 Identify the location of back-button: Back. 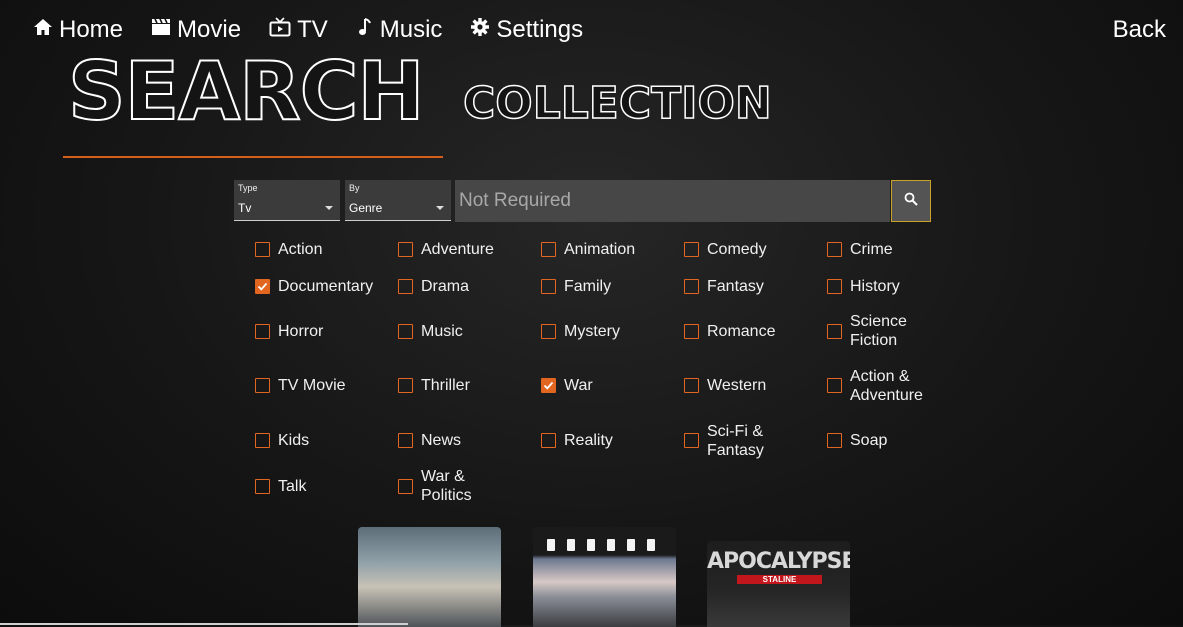
(1139, 30).